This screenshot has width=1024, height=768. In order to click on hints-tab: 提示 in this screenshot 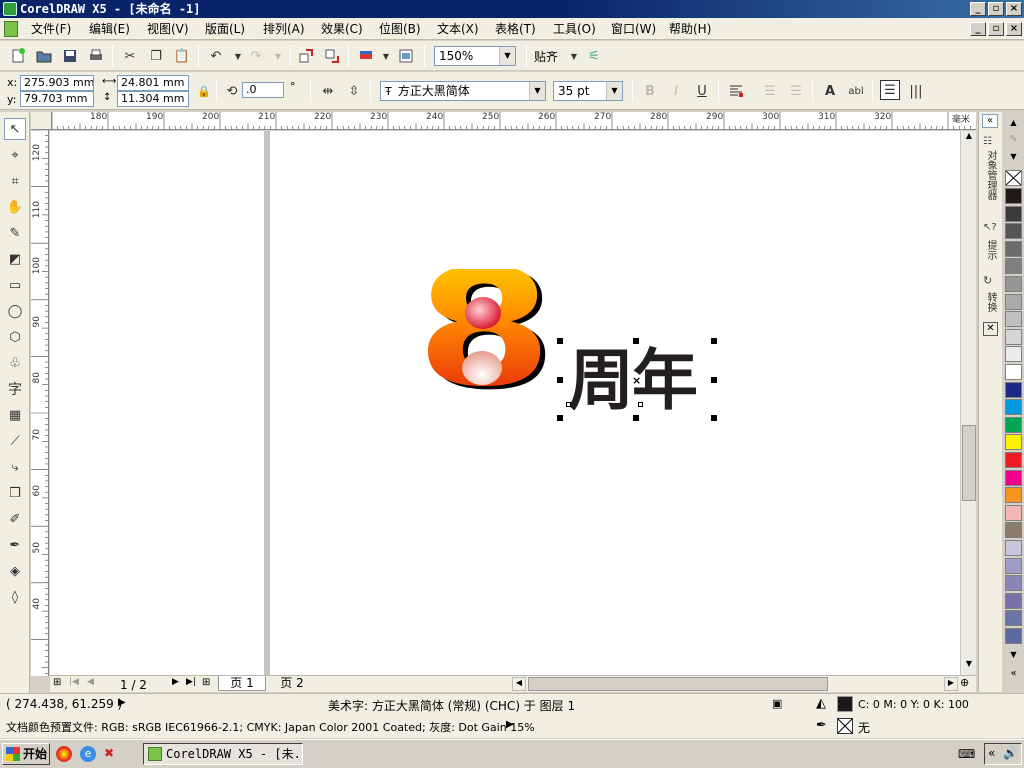, I will do `click(990, 250)`.